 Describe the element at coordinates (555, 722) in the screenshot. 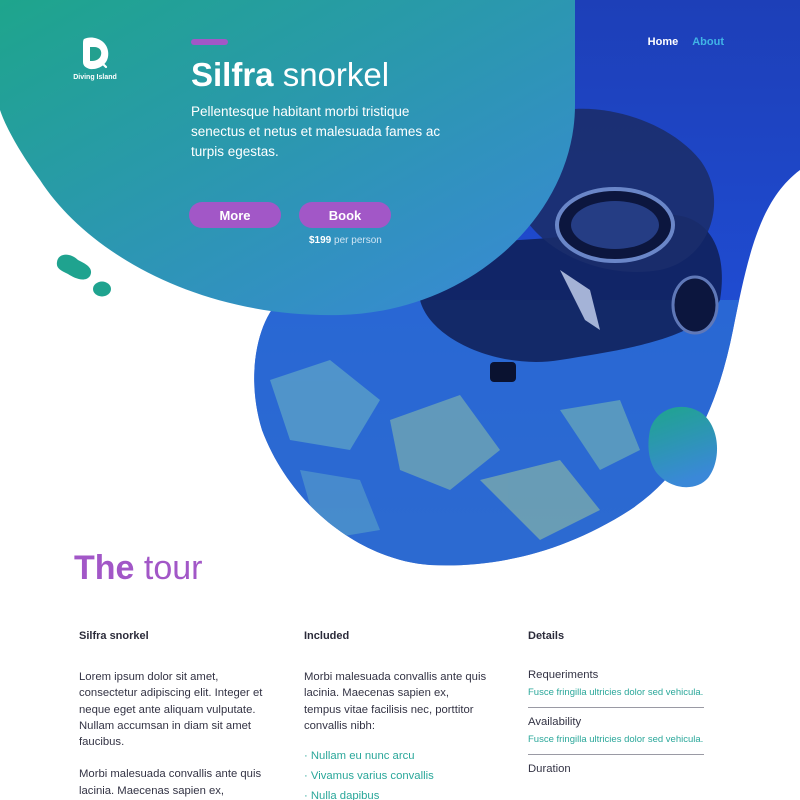

I see `detail-label: Availability` at that location.